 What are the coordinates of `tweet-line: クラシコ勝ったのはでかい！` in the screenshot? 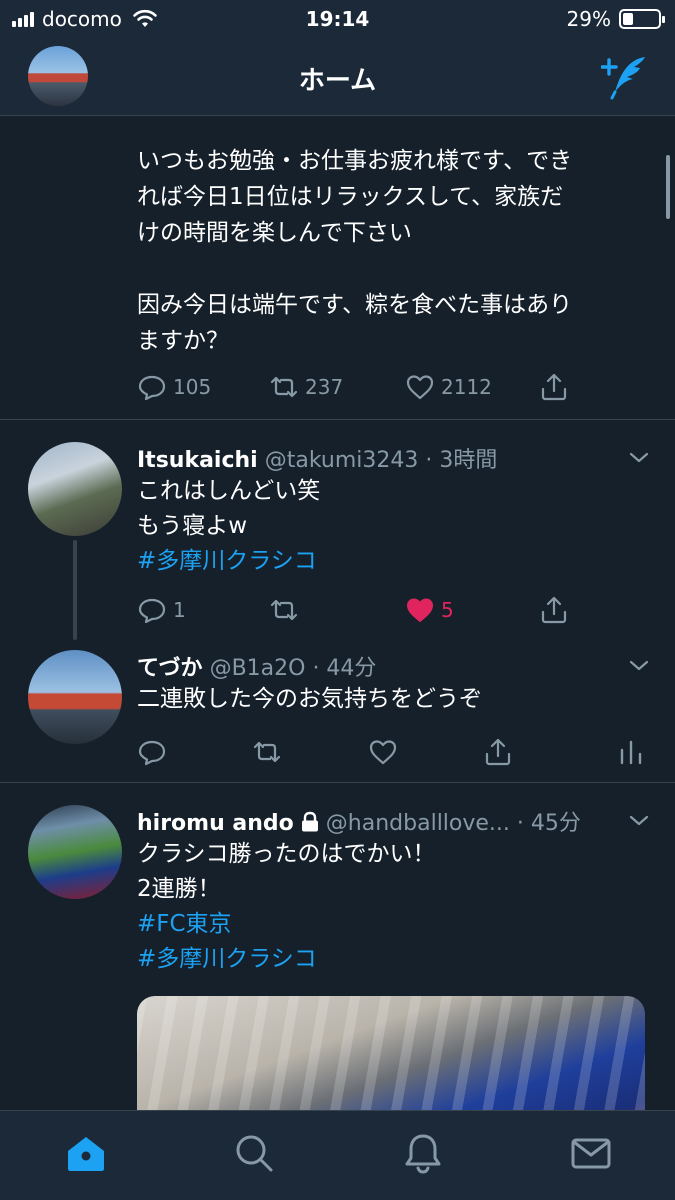 It's located at (286, 854).